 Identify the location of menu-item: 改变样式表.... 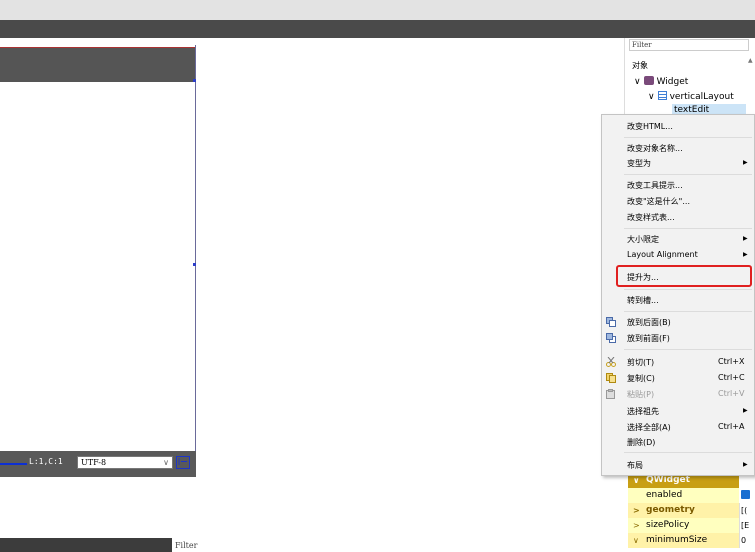
(651, 217).